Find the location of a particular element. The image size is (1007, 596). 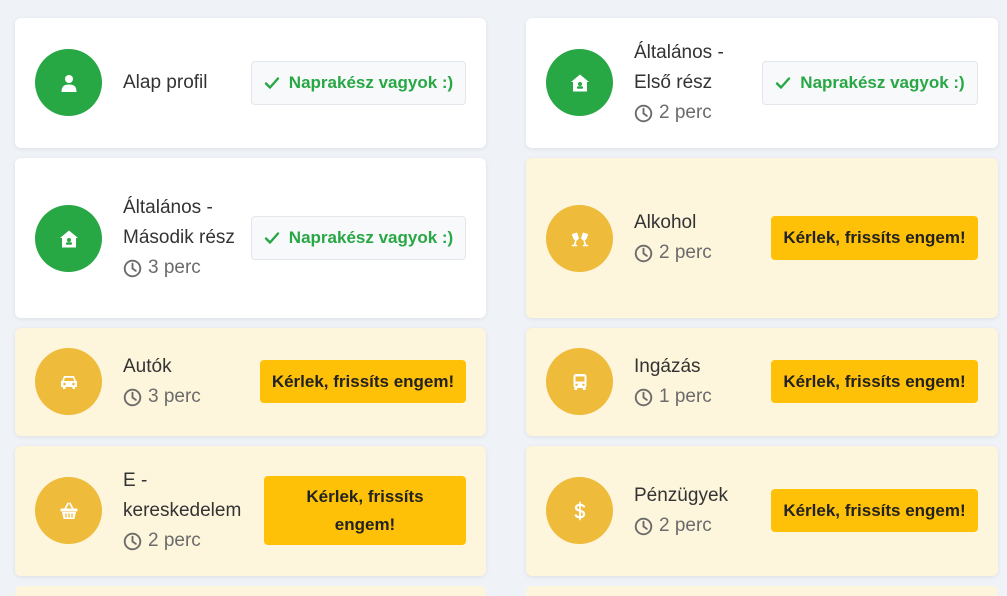

survey-card-alkohol: Alkohol 2 perc Kérlek, frissíts engem! is located at coordinates (762, 238).